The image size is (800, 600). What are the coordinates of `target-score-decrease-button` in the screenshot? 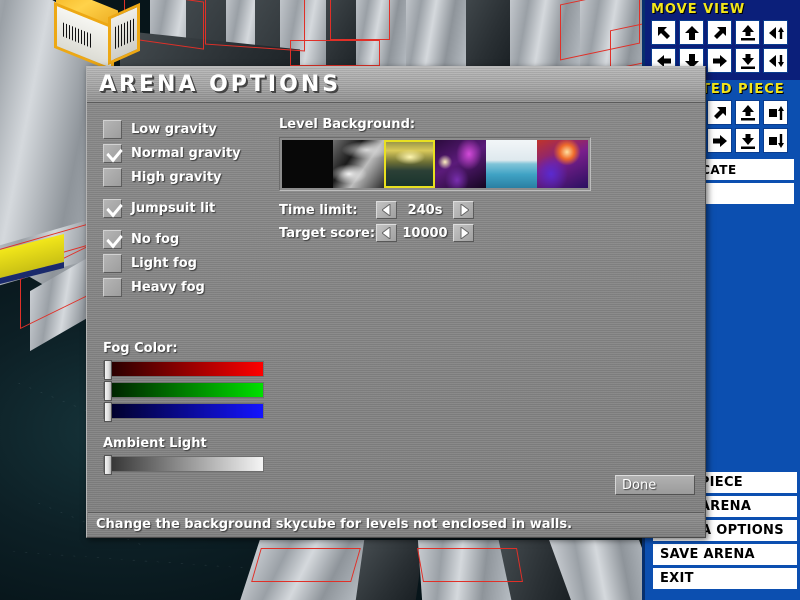 It's located at (386, 233).